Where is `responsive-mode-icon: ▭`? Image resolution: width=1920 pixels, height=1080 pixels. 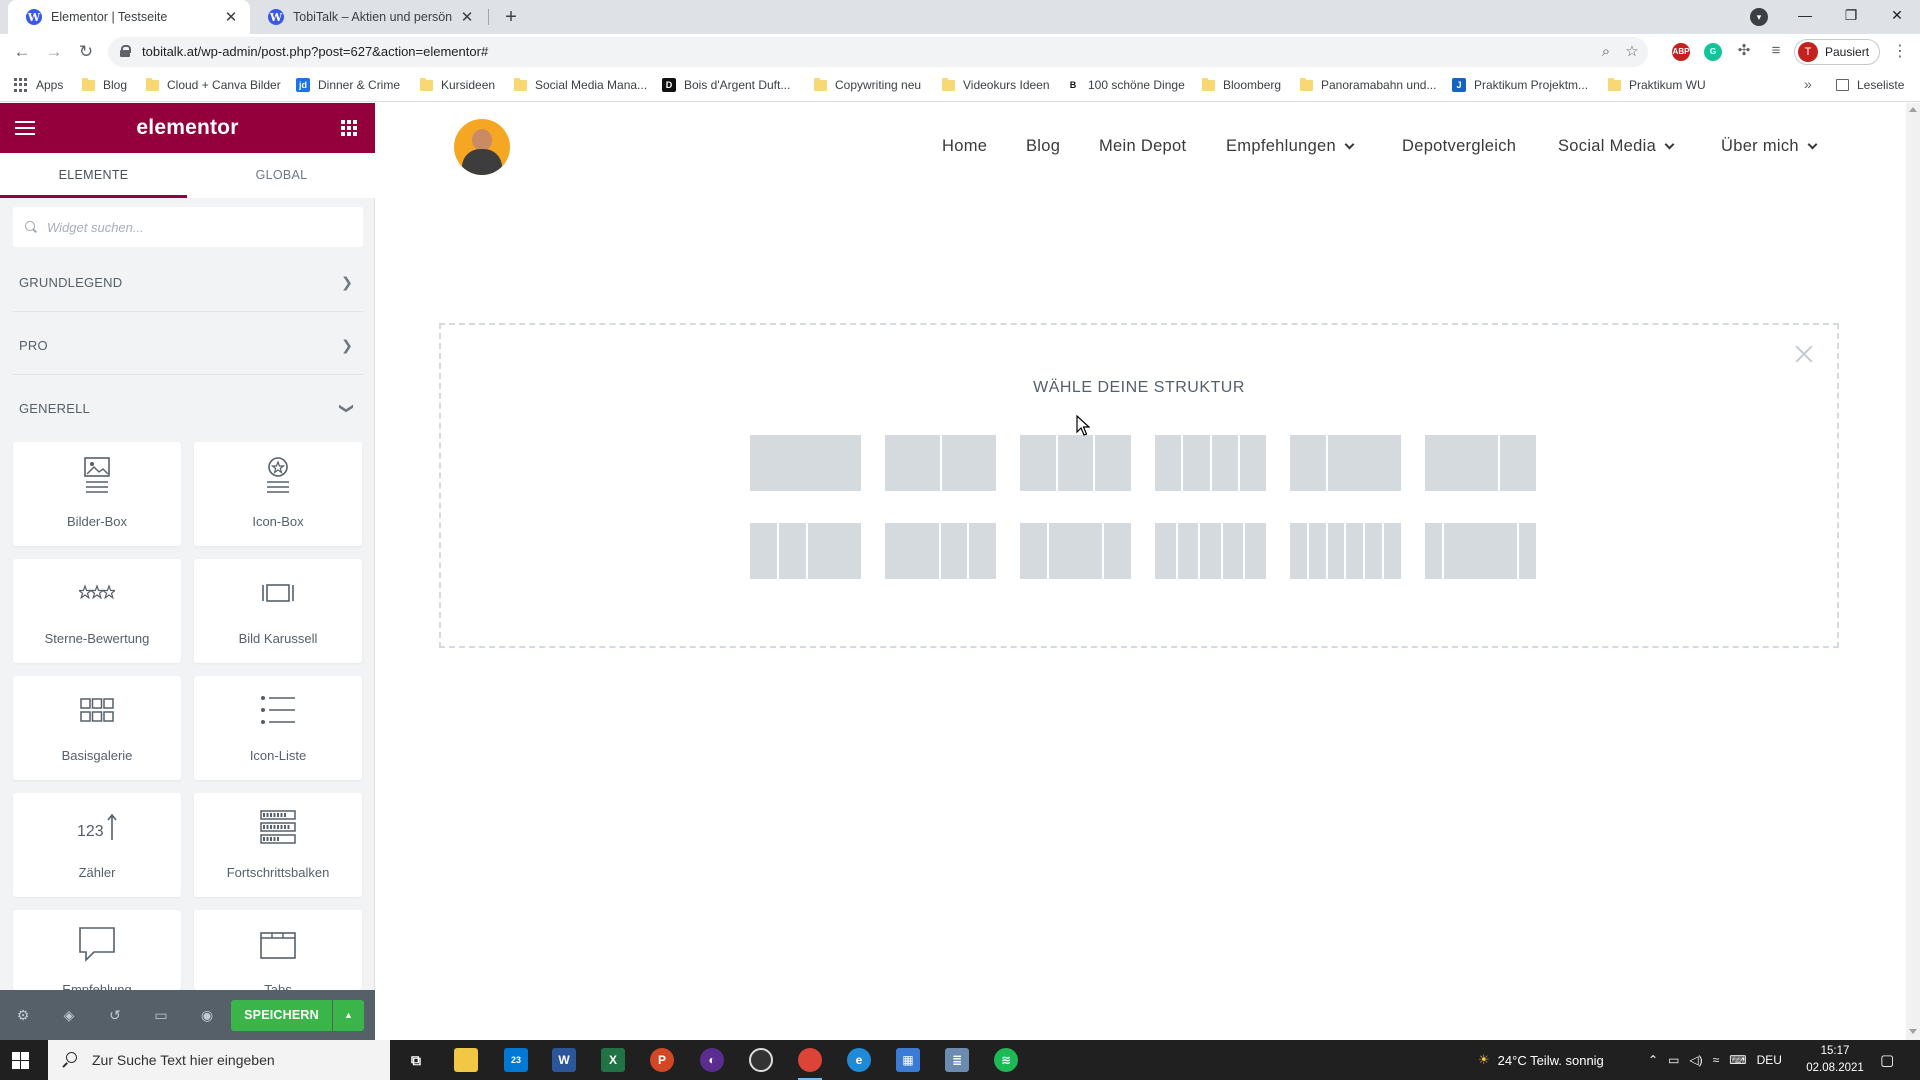 responsive-mode-icon: ▭ is located at coordinates (161, 1015).